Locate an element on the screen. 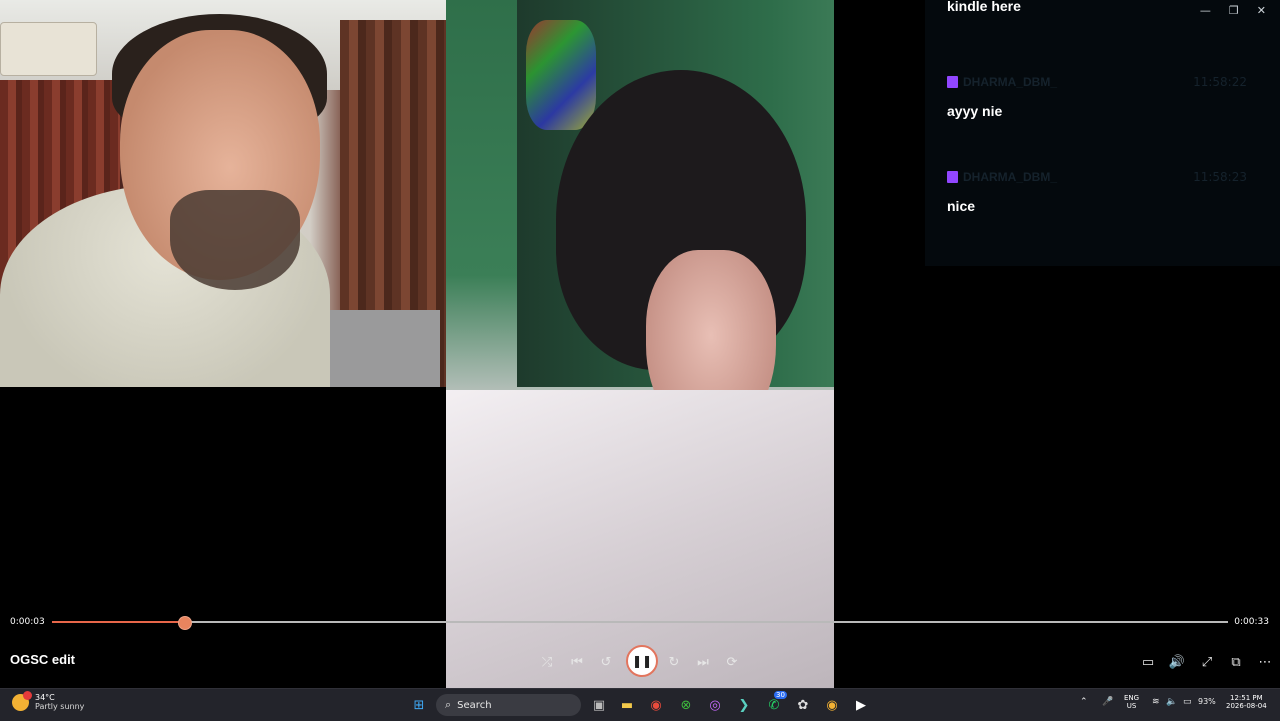 This screenshot has height=721, width=1280. language-indicator: ENG US is located at coordinates (1131, 702).